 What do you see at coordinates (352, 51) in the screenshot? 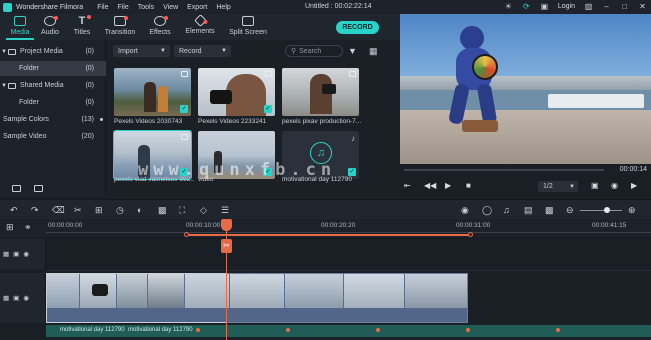
I see `filter-icon: ▼` at bounding box center [352, 51].